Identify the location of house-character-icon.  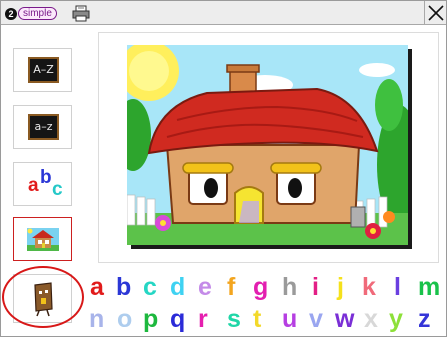
(43, 299).